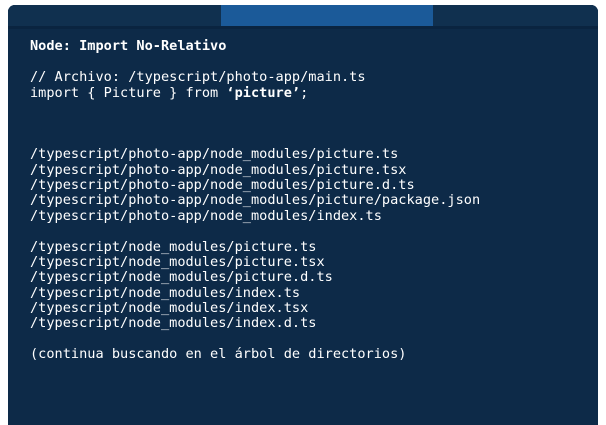 The height and width of the screenshot is (425, 606). Describe the element at coordinates (128, 92) in the screenshot. I see `import-prefix: import { Picture } from` at that location.